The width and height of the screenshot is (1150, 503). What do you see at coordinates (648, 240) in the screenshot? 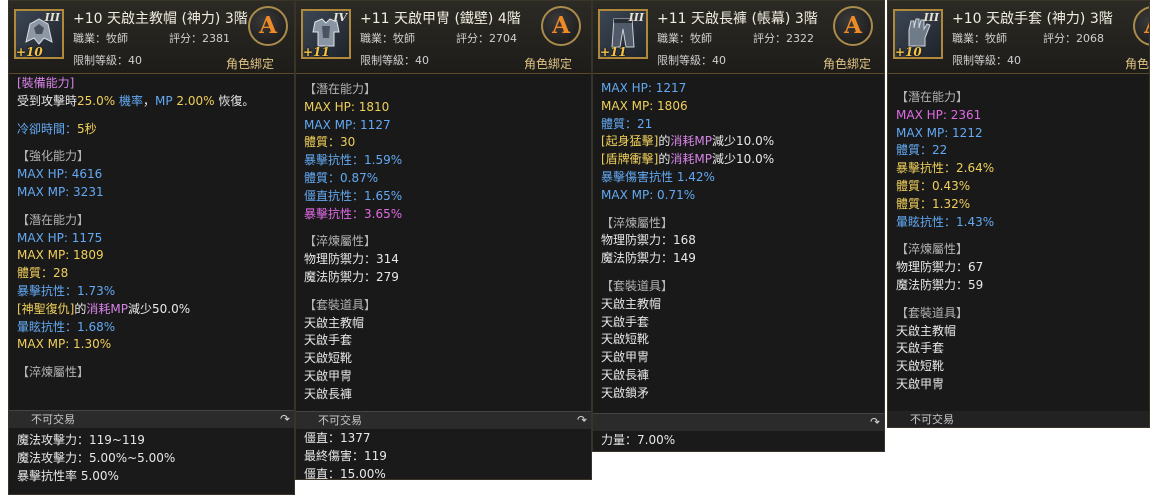
I see `stat-line: 物理防禦力：168` at bounding box center [648, 240].